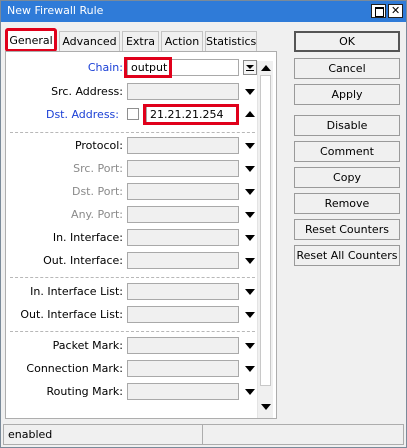  Describe the element at coordinates (98, 168) in the screenshot. I see `src-port-label: Src. Port:` at that location.